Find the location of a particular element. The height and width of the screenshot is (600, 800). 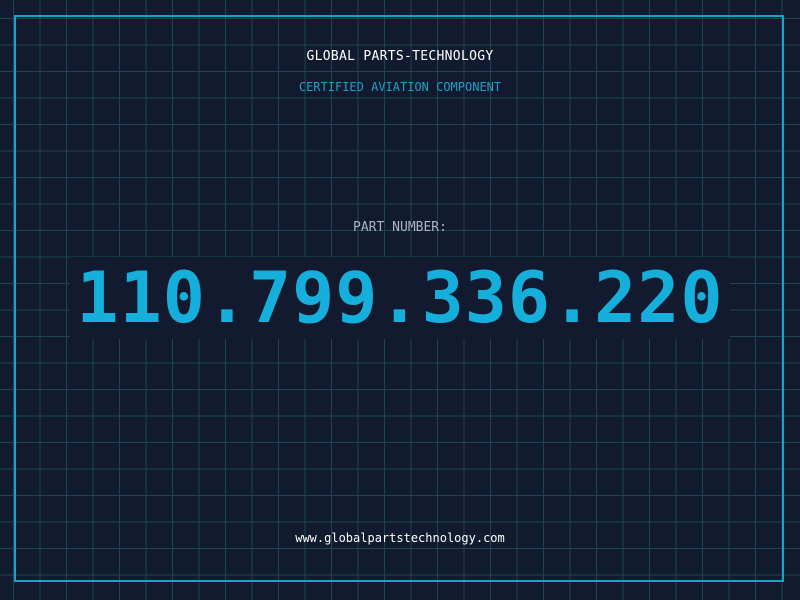

website-url: www.globalpartstechnology.com is located at coordinates (400, 538).